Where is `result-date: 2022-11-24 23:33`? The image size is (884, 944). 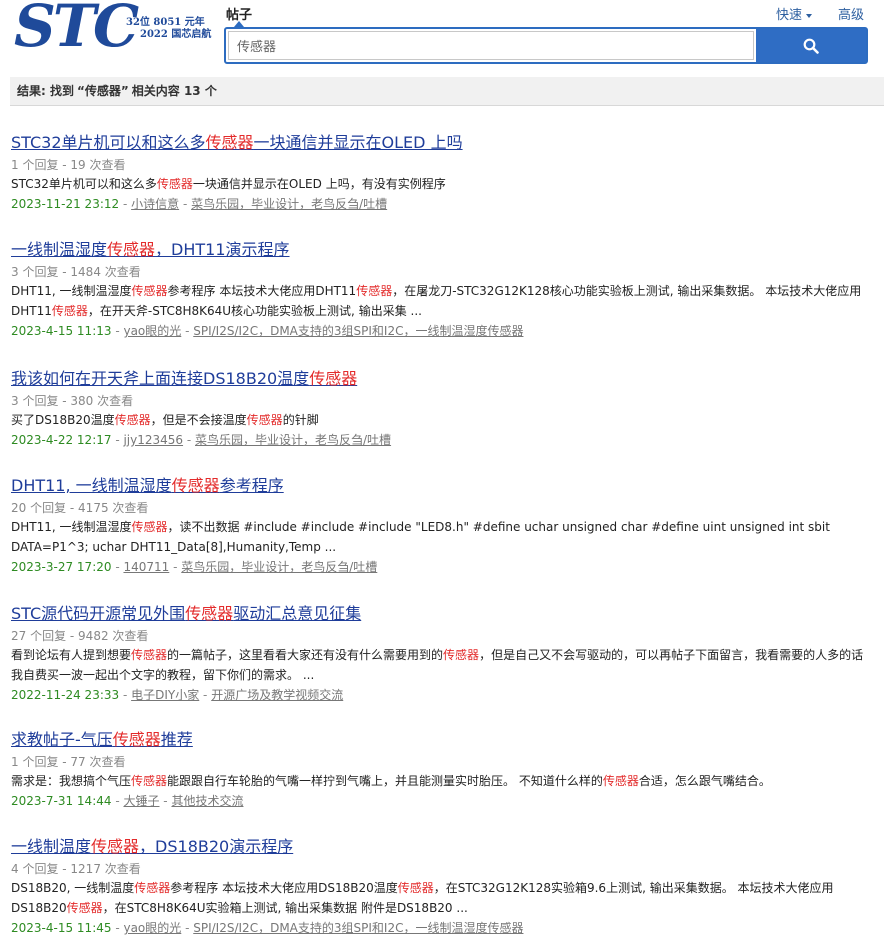 result-date: 2022-11-24 23:33 is located at coordinates (65, 695).